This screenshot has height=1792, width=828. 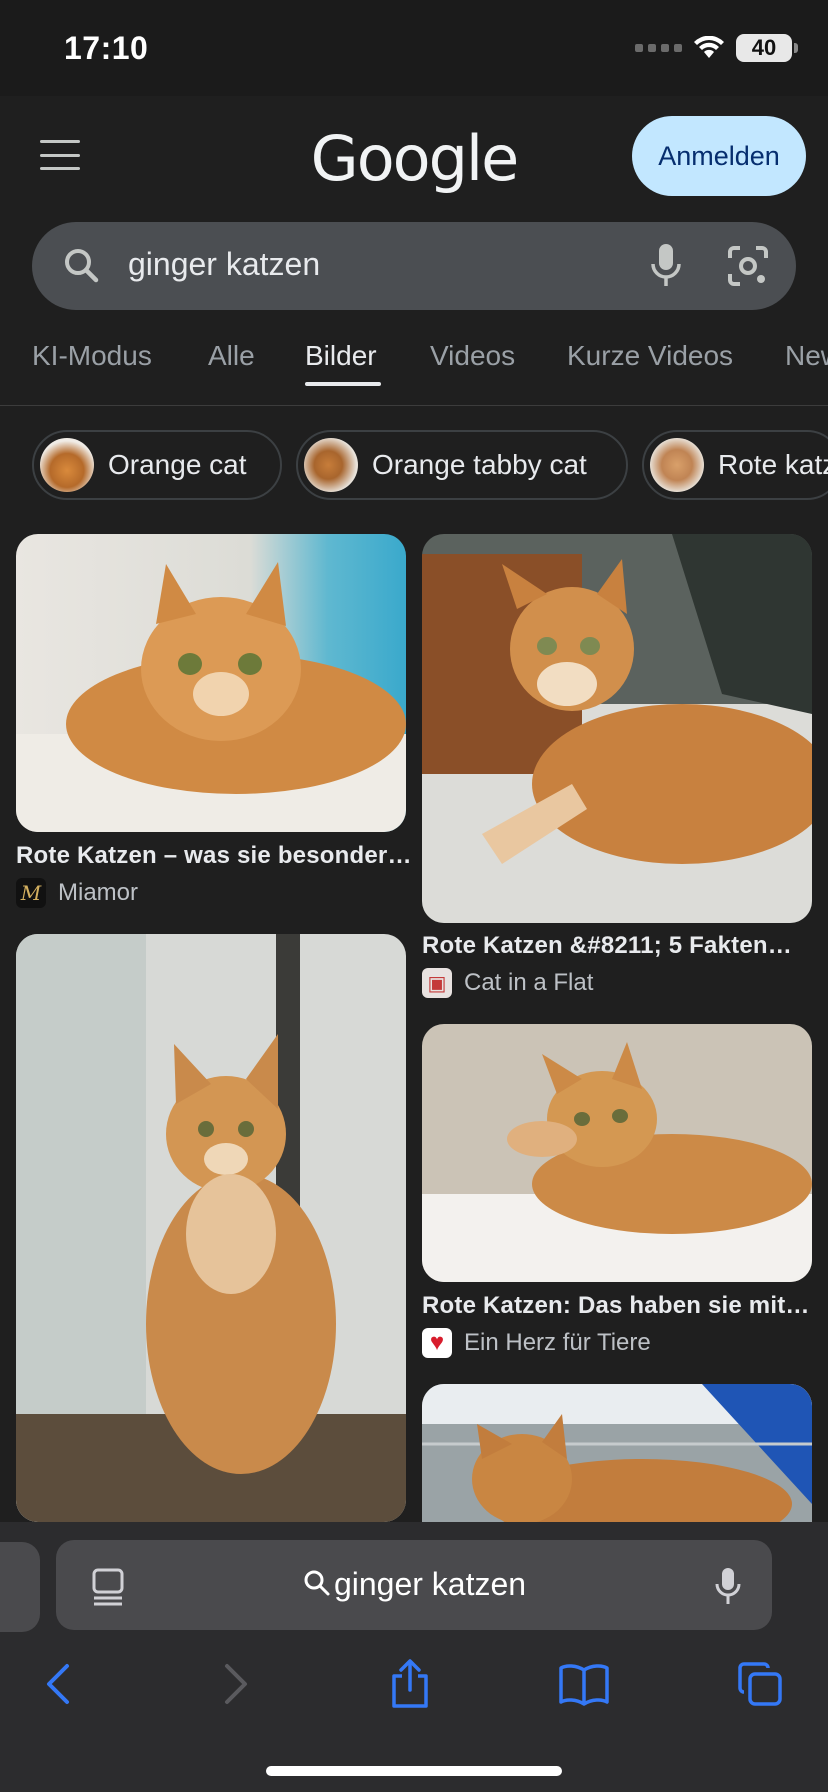 I want to click on result-source-name: Cat in a Flat, so click(x=529, y=982).